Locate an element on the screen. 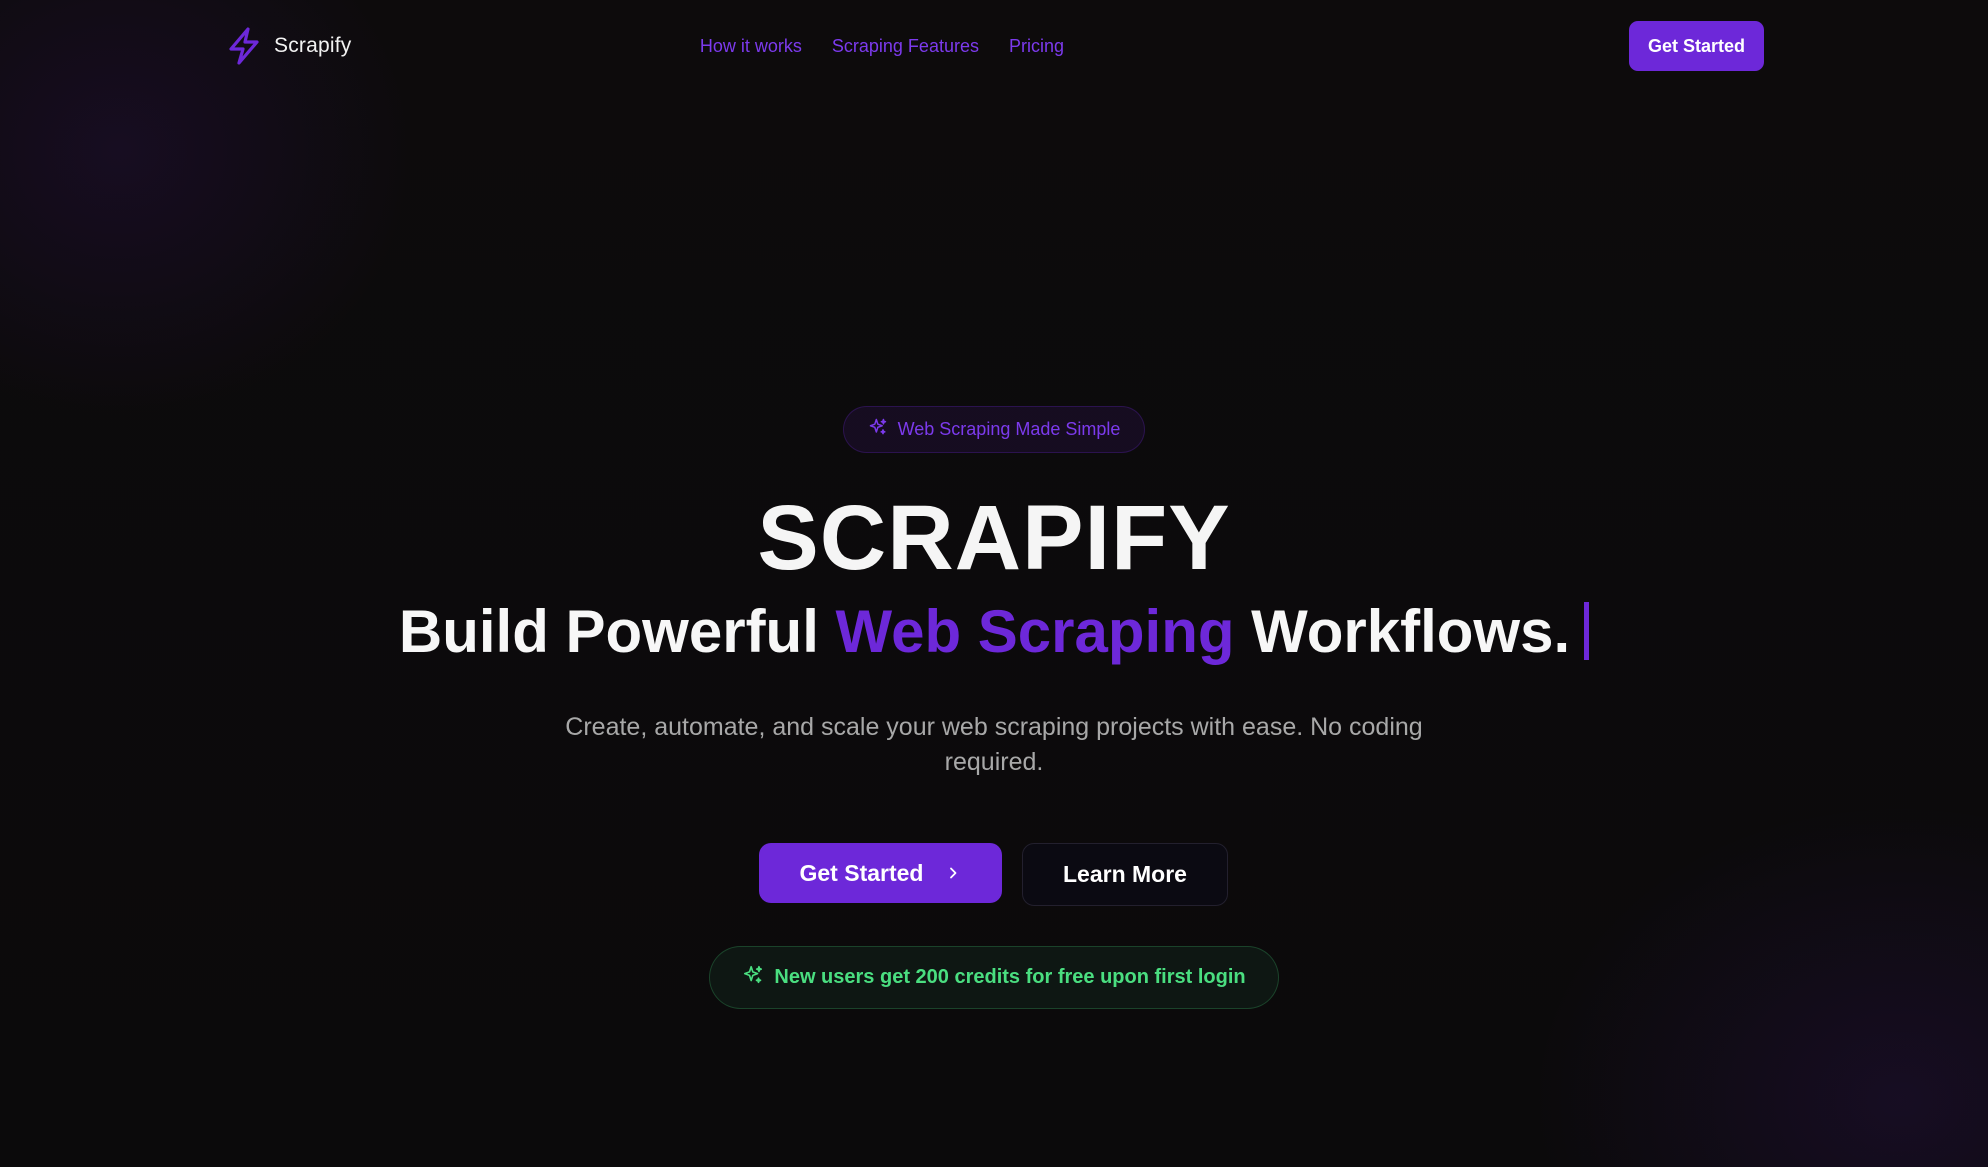 The width and height of the screenshot is (1988, 1167). lightning-bolt-icon is located at coordinates (244, 46).